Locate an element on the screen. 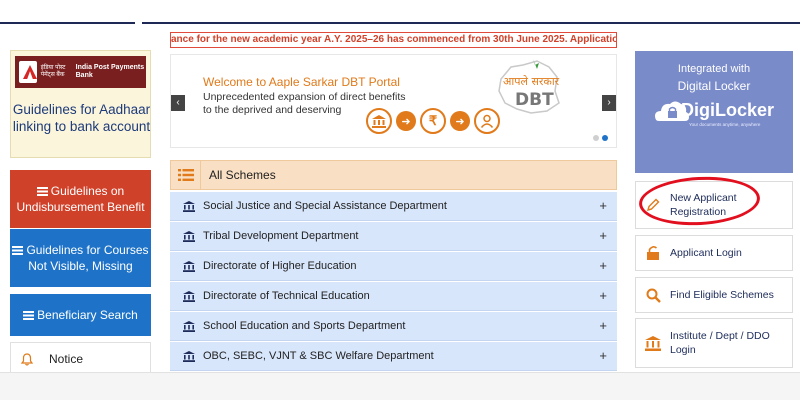 The image size is (800, 400). digilocker-line1: Integrated with is located at coordinates (714, 69).